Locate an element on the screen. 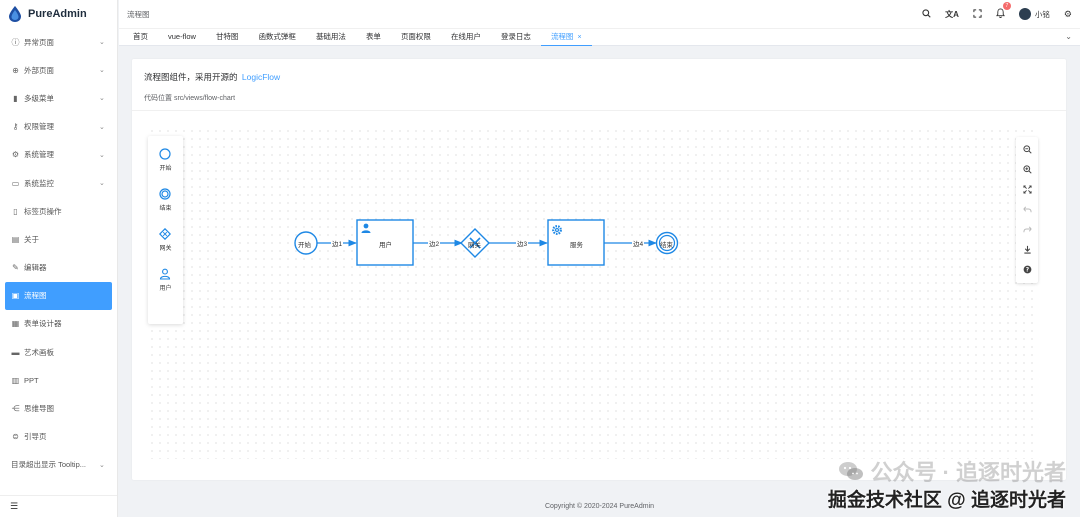 This screenshot has width=1080, height=517. tab-9: 流程图 × is located at coordinates (566, 37).